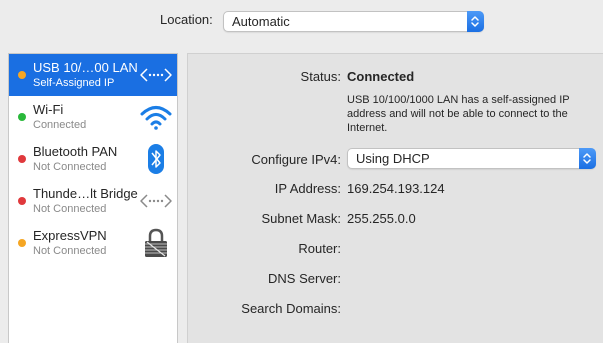 The width and height of the screenshot is (603, 343). What do you see at coordinates (48, 109) in the screenshot?
I see `service-name: Wi-Fi` at bounding box center [48, 109].